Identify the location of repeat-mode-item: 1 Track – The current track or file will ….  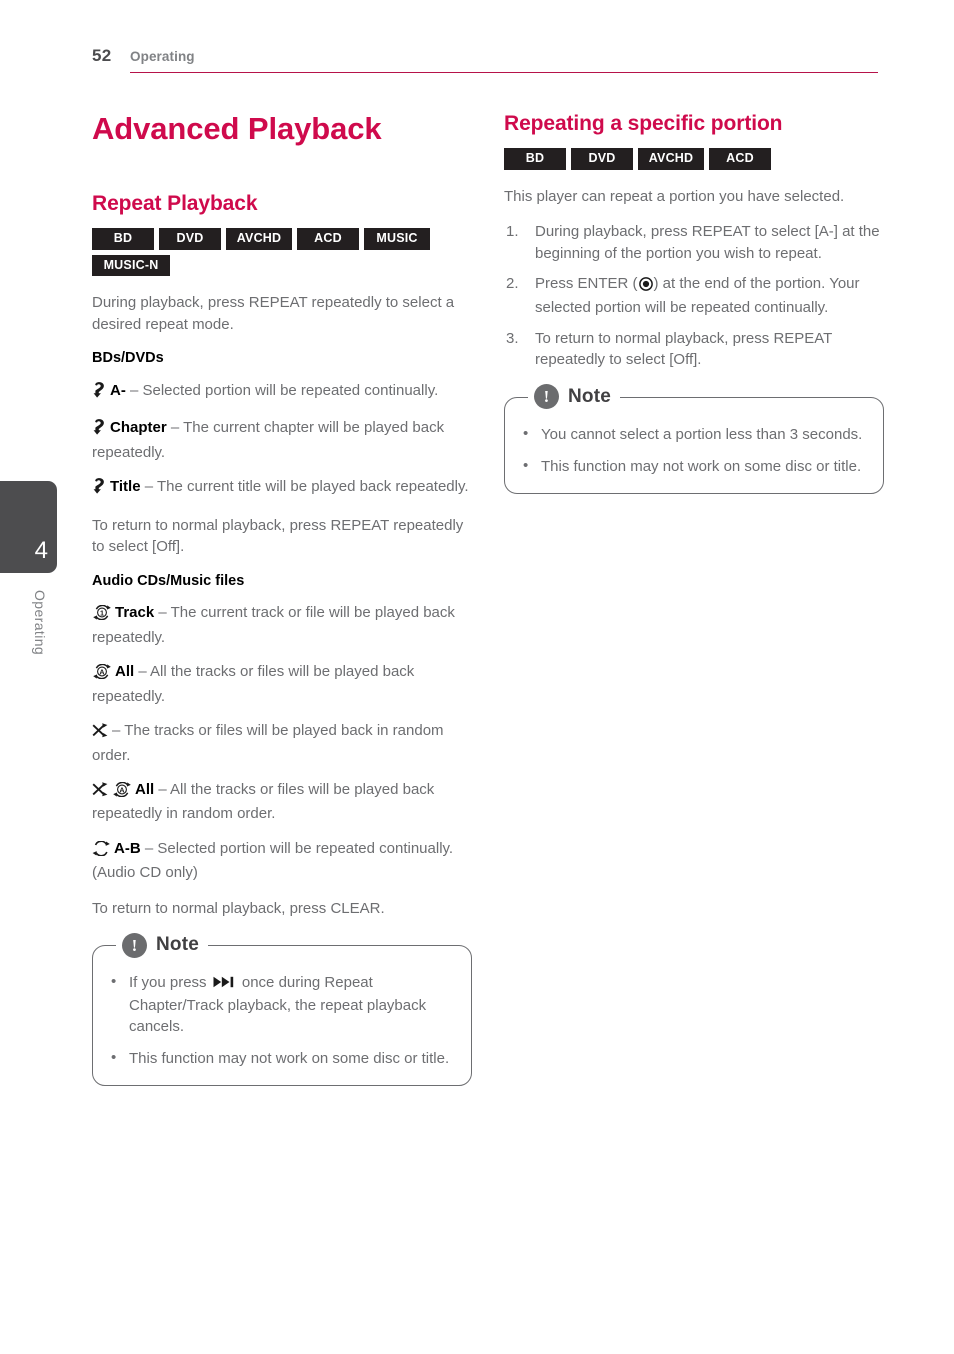
(282, 625).